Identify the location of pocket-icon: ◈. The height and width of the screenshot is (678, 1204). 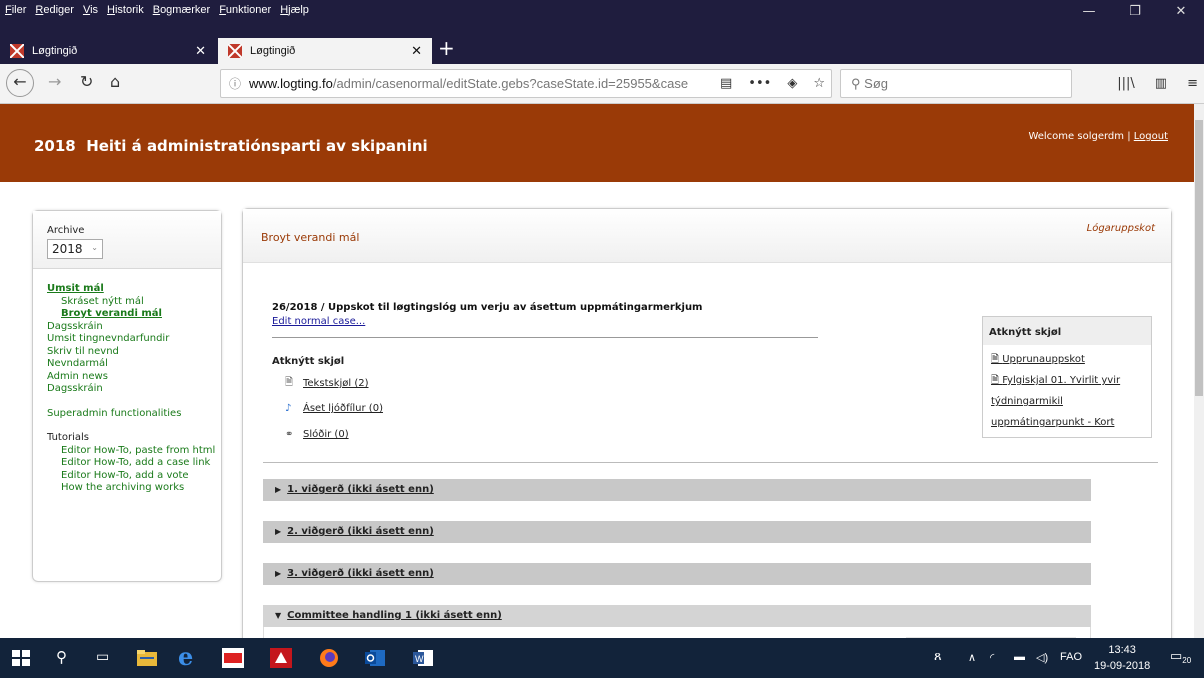
(792, 83).